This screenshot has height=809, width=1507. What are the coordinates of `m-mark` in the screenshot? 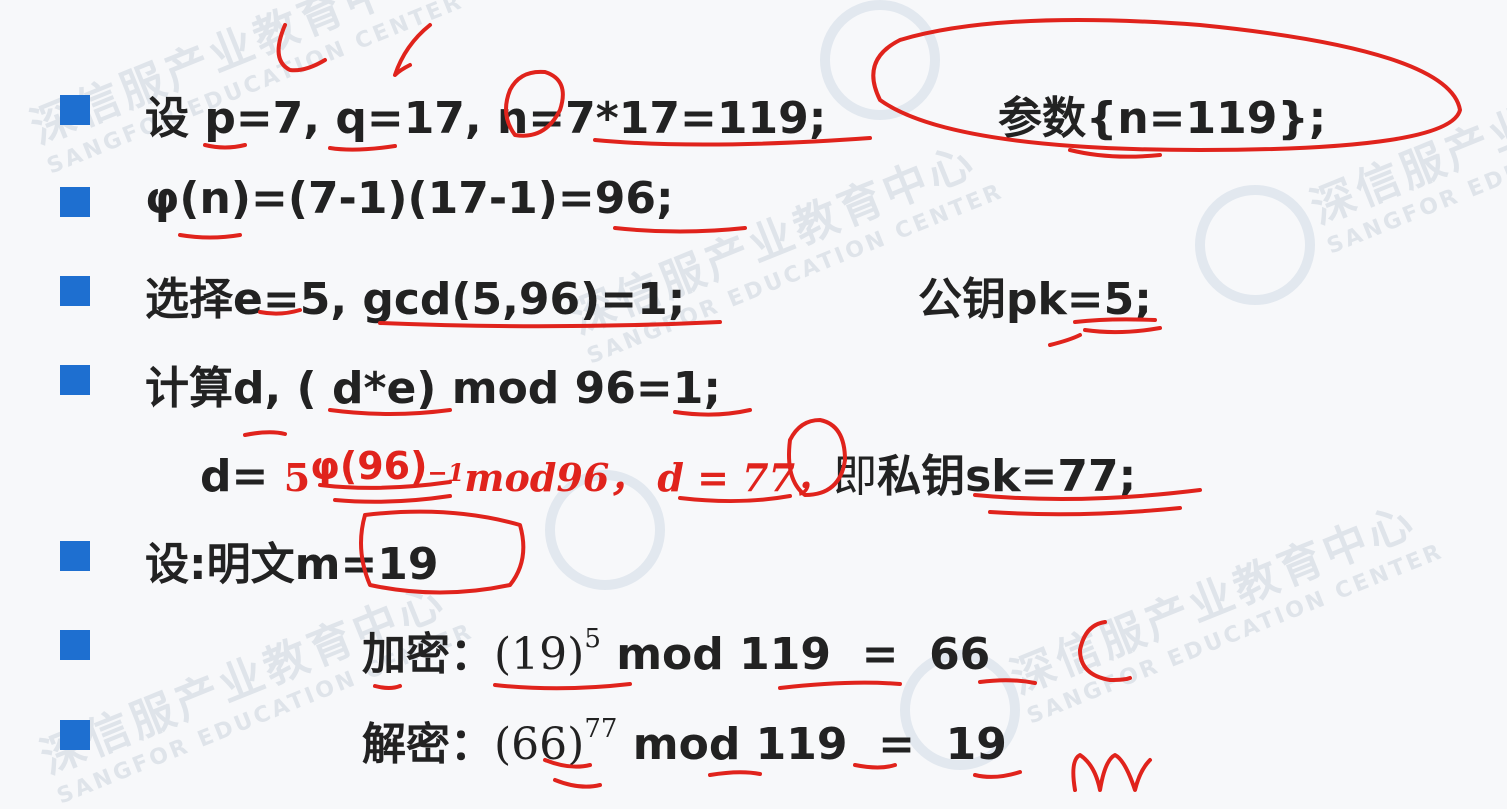 It's located at (1111, 772).